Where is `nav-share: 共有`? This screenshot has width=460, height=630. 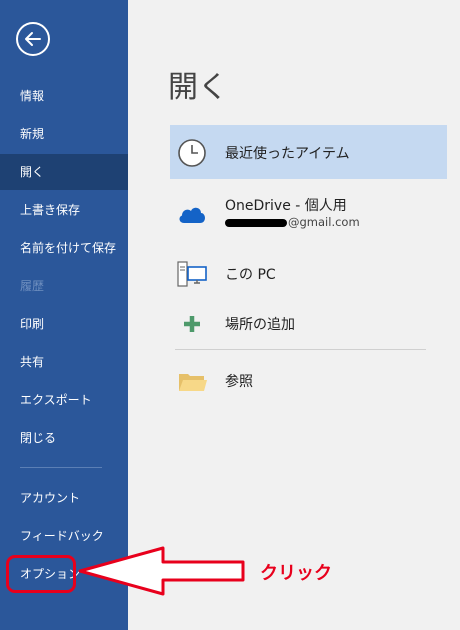 nav-share: 共有 is located at coordinates (64, 362).